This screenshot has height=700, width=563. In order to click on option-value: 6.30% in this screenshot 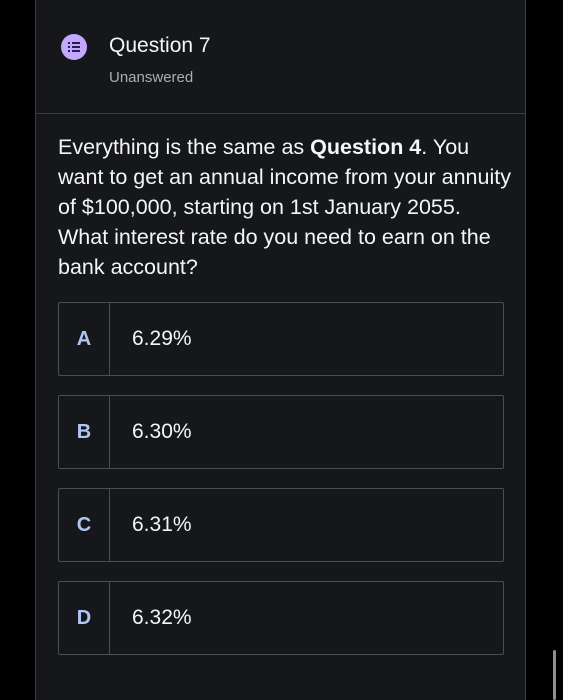, I will do `click(162, 431)`.